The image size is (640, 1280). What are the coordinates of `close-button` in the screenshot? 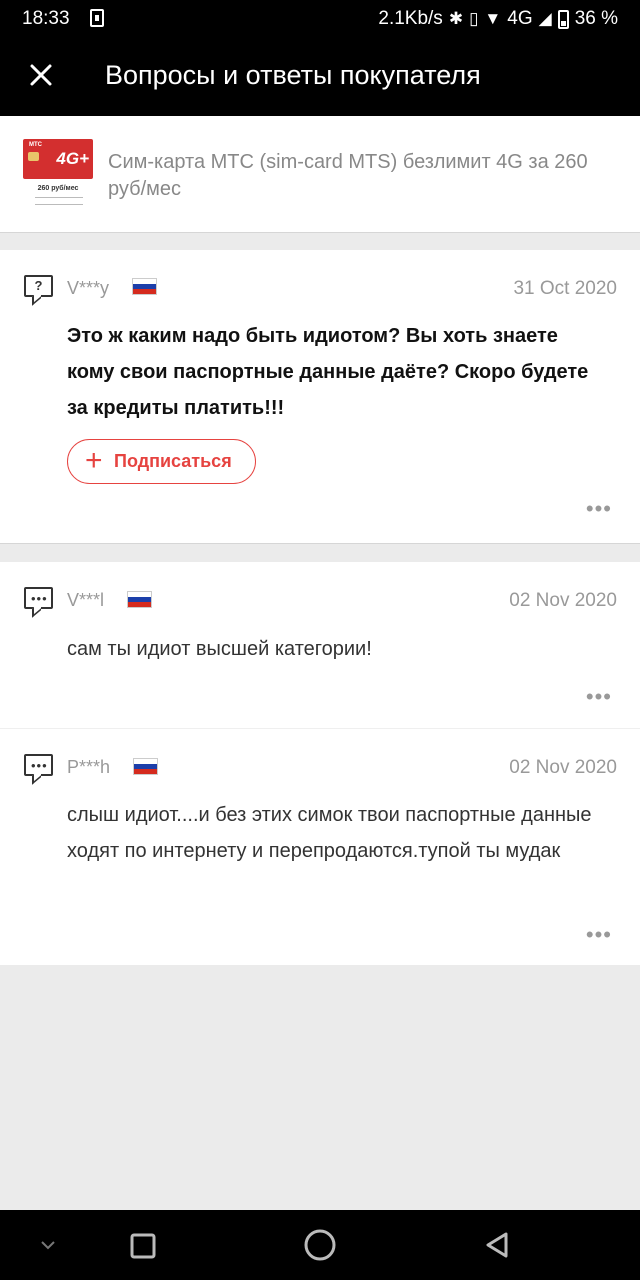 It's located at (42, 76).